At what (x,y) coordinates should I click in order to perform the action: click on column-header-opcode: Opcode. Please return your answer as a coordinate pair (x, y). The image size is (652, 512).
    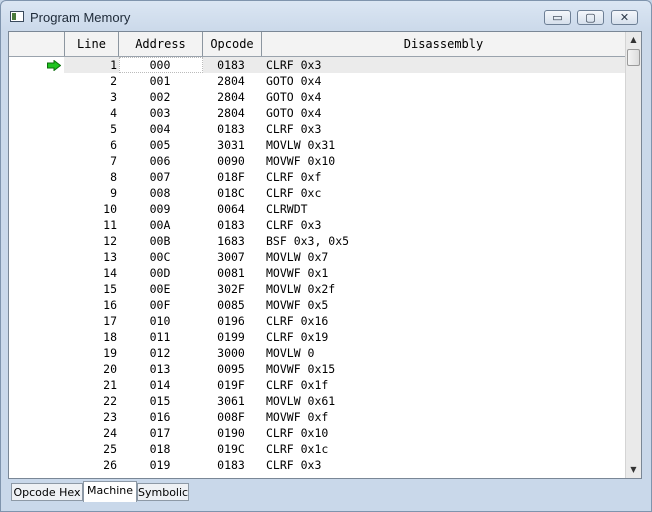
    Looking at the image, I should click on (232, 44).